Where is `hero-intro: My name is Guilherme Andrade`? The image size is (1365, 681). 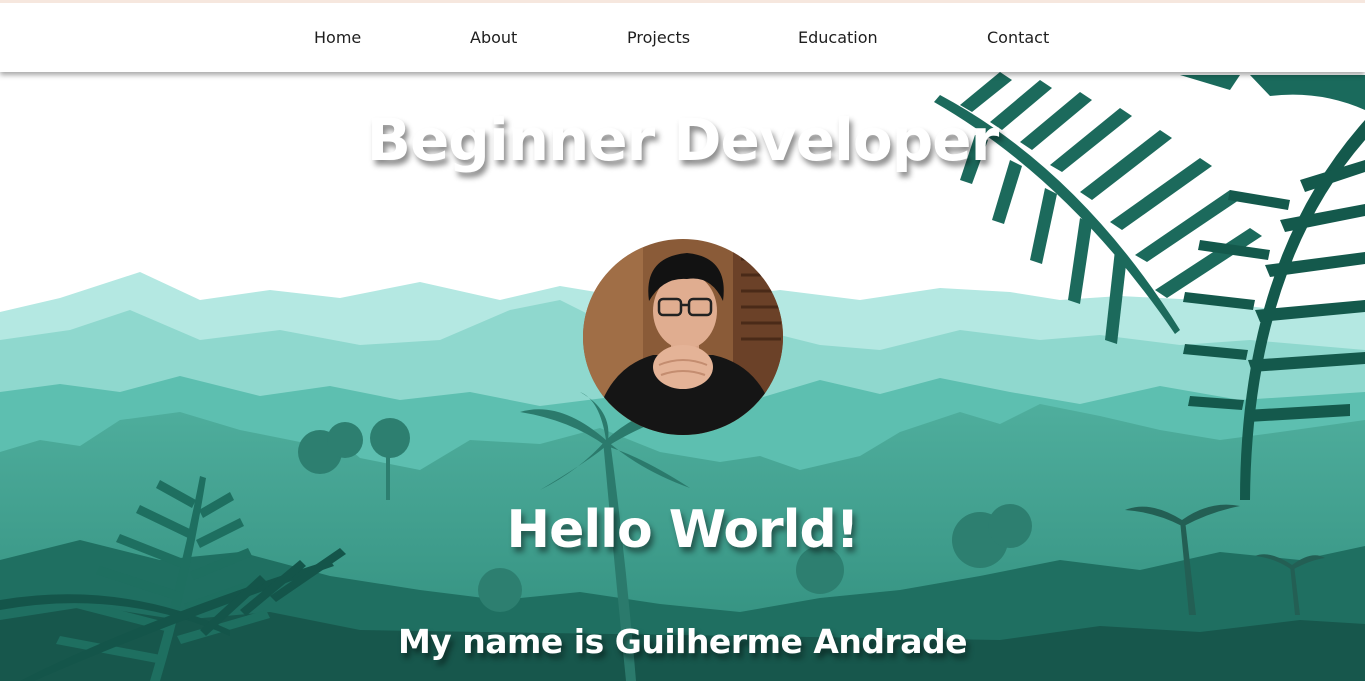 hero-intro: My name is Guilherme Andrade is located at coordinates (682, 641).